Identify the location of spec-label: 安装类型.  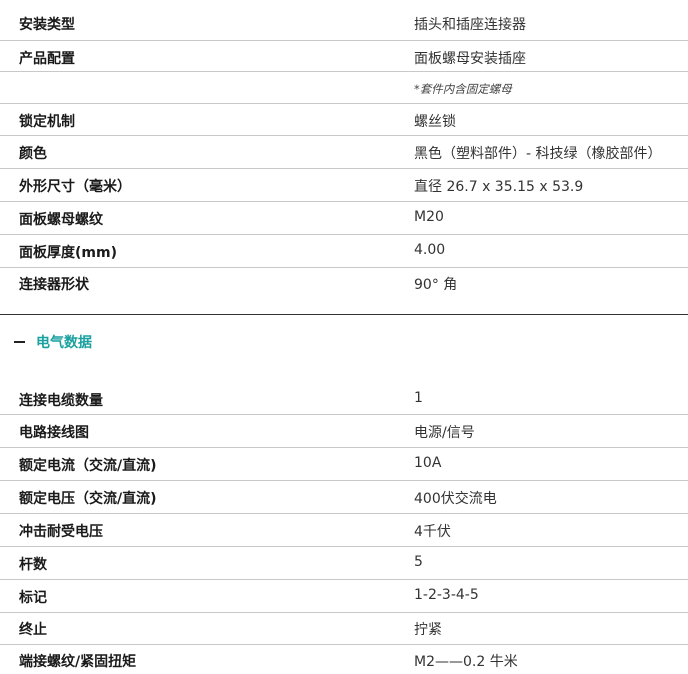
(47, 25).